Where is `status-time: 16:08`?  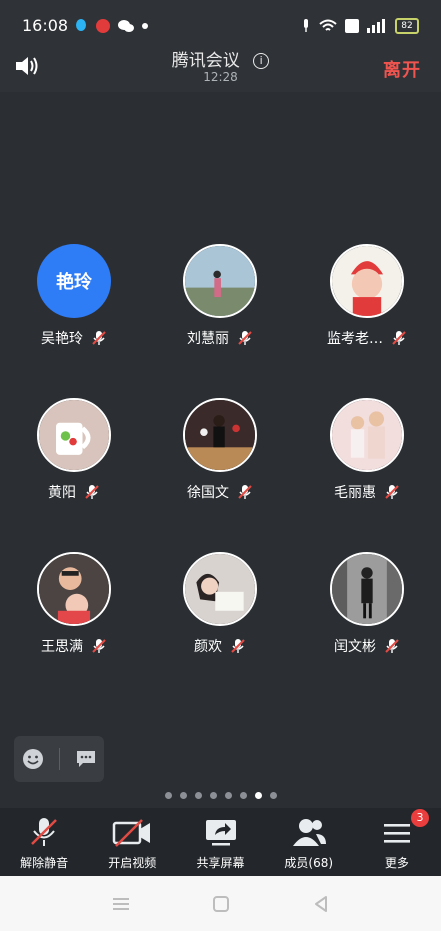 status-time: 16:08 is located at coordinates (45, 25).